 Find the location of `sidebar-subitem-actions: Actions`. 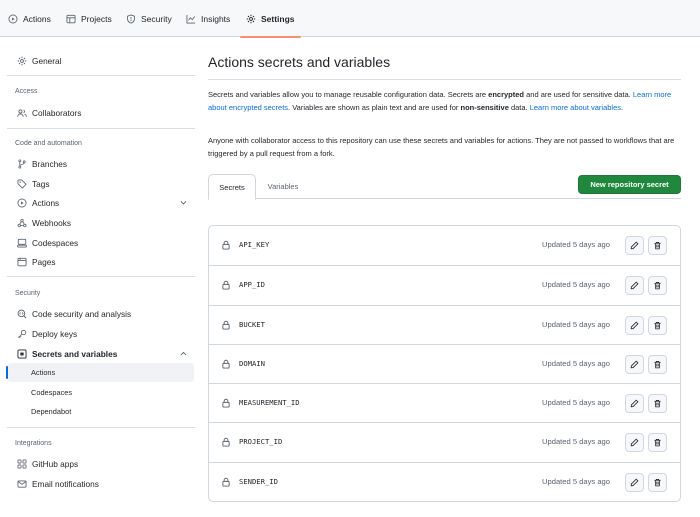

sidebar-subitem-actions: Actions is located at coordinates (100, 372).